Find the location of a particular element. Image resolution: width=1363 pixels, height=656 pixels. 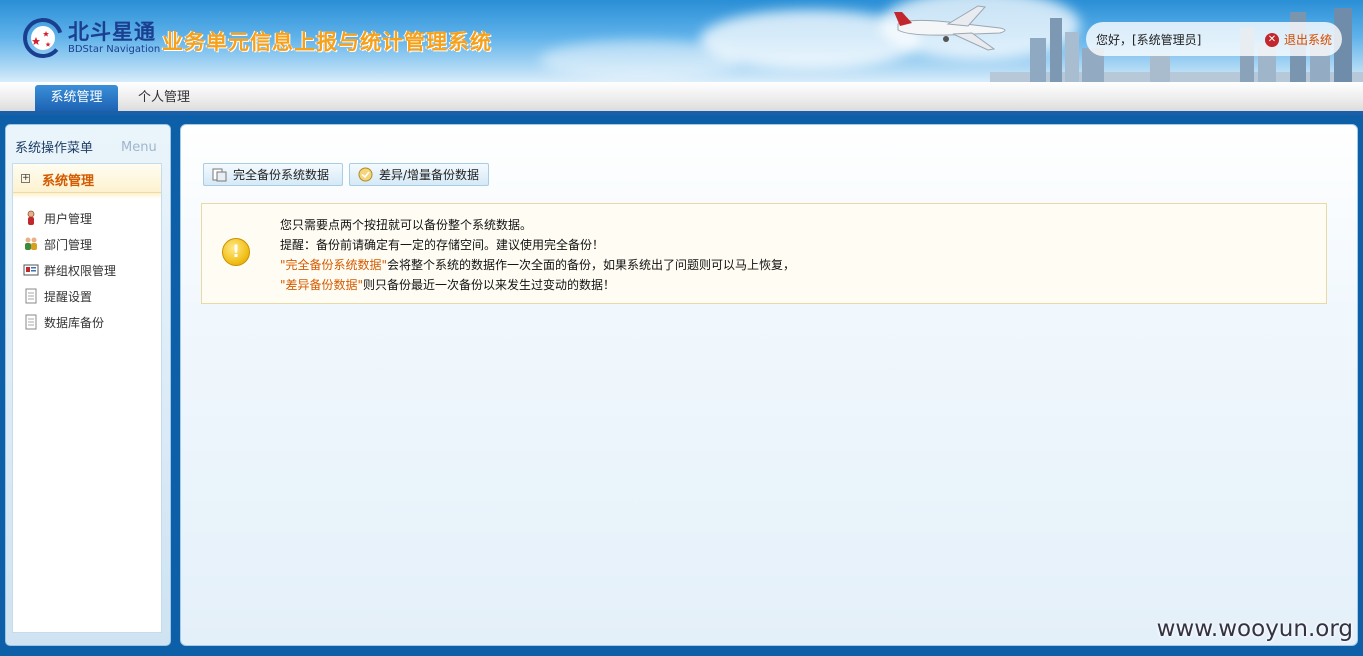

group-icon is located at coordinates (31, 244).